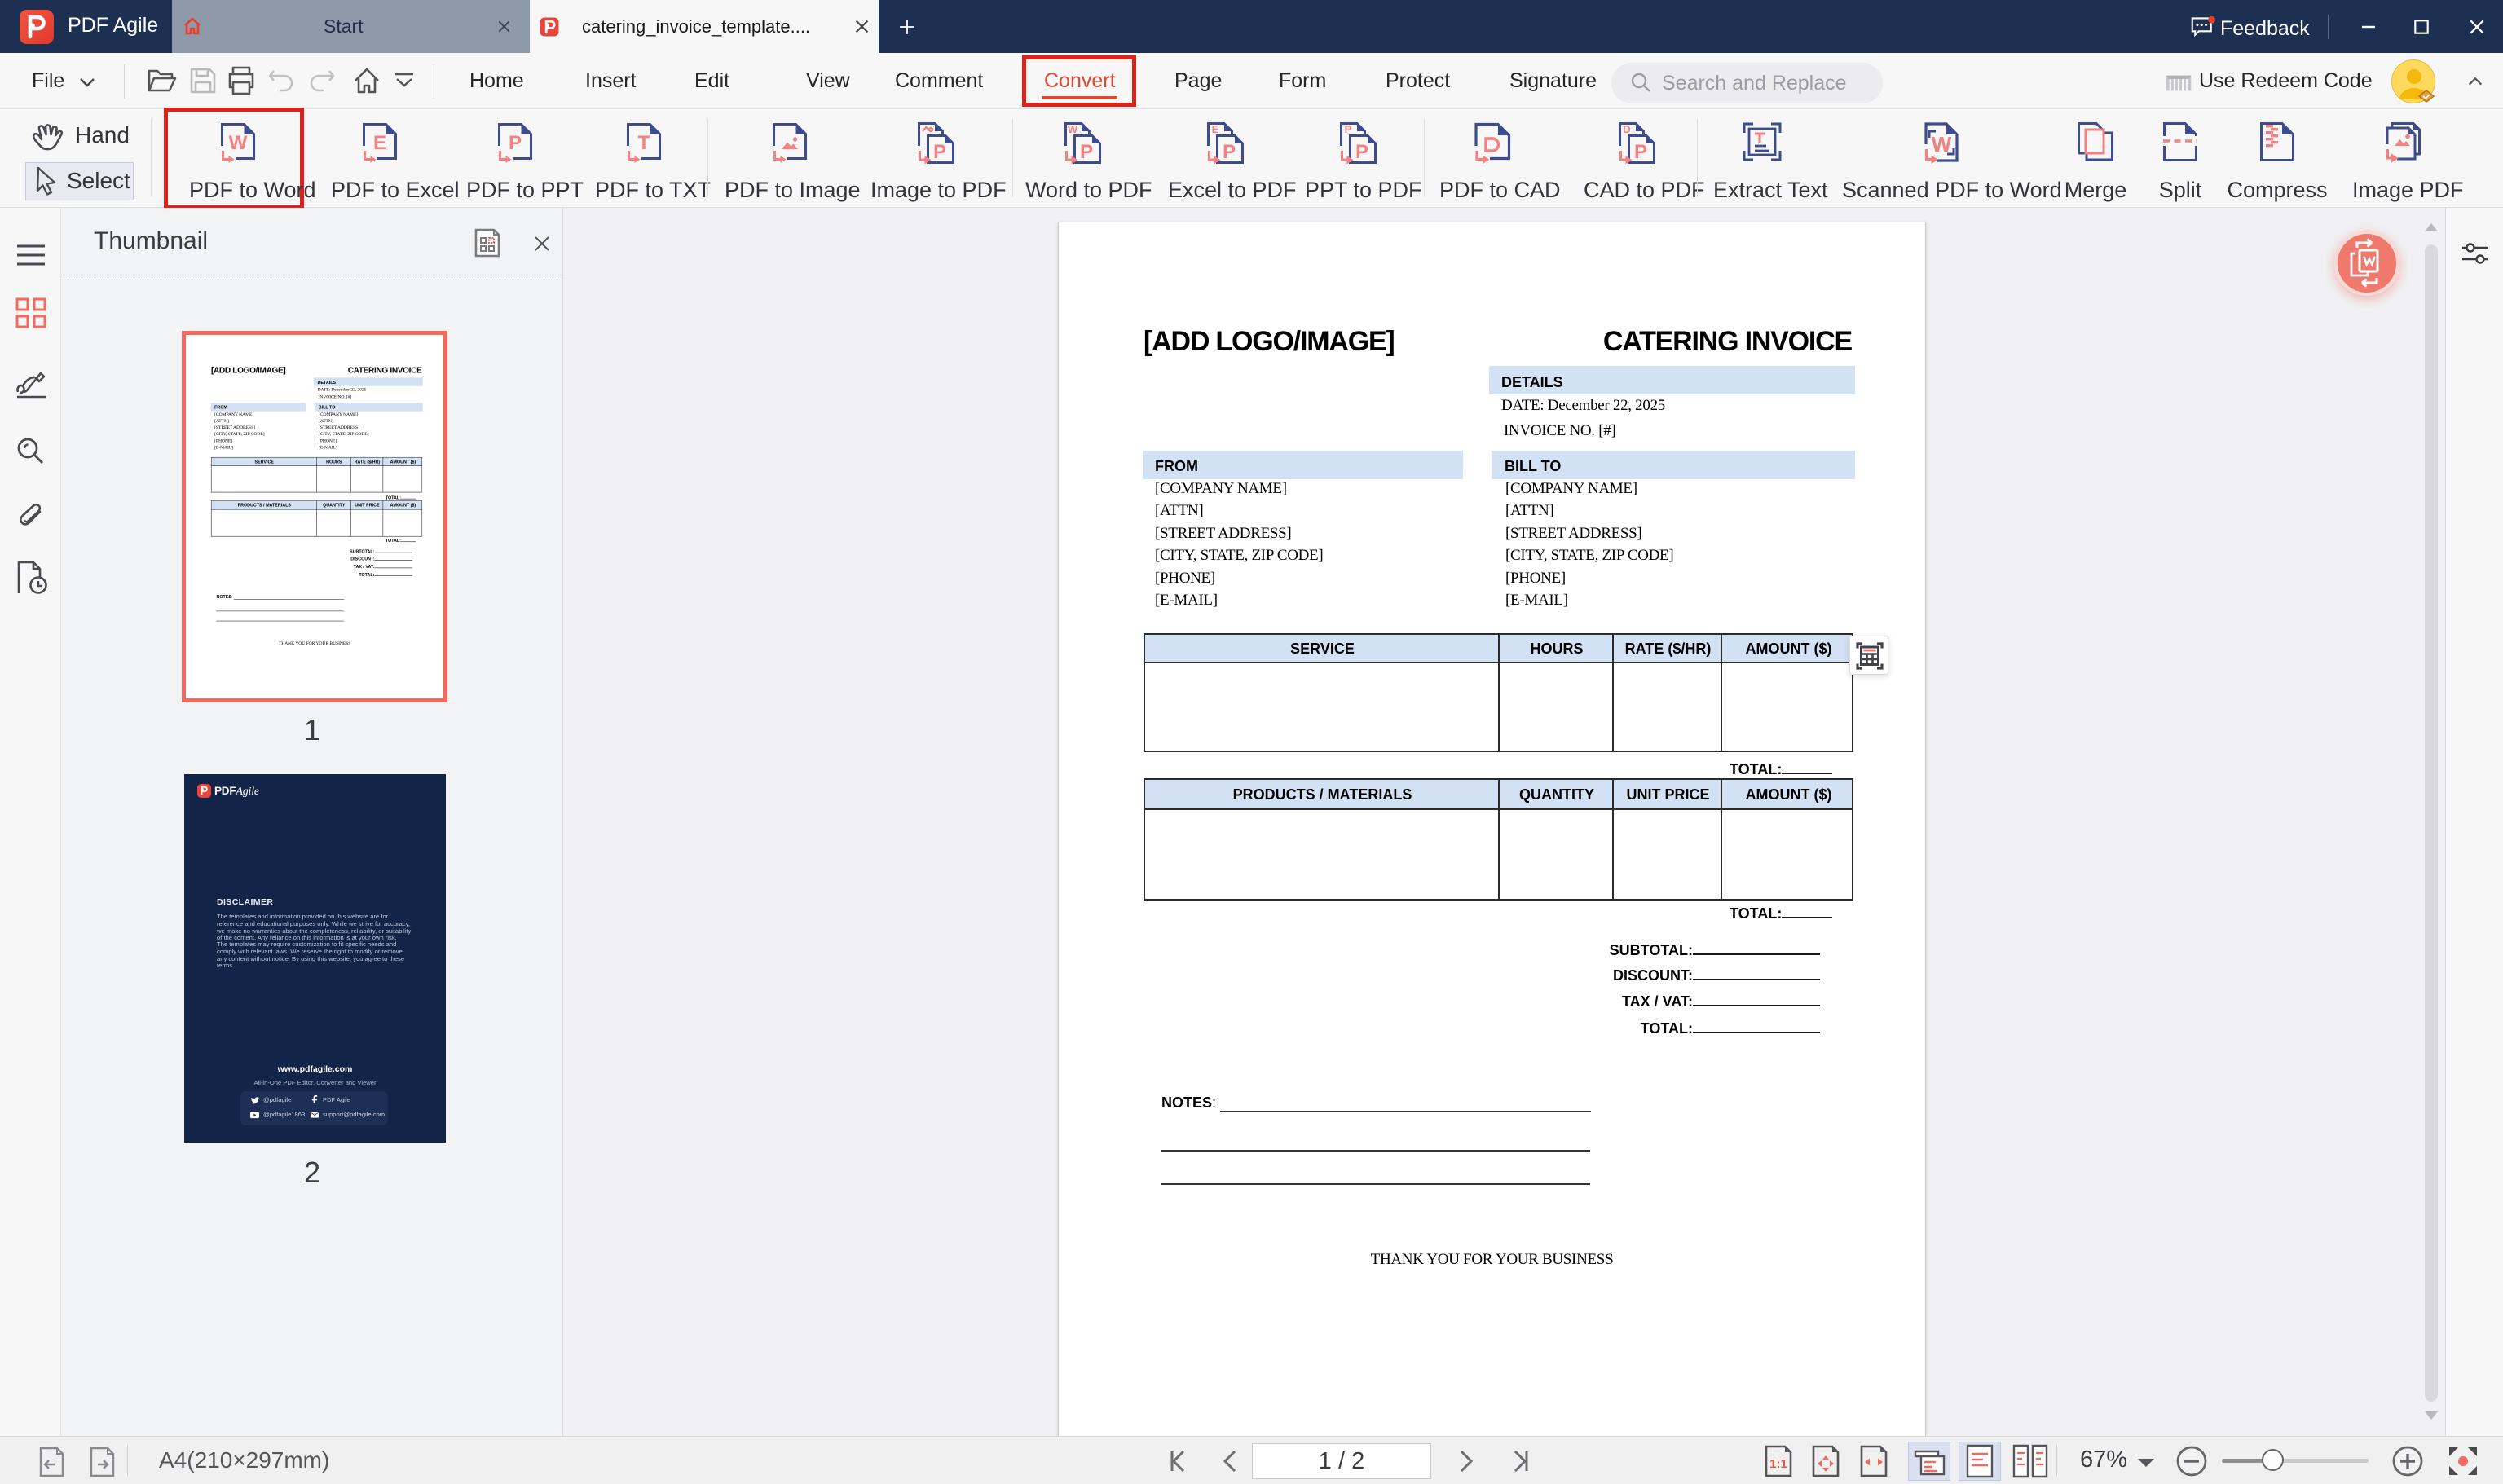 The height and width of the screenshot is (1484, 2503). Describe the element at coordinates (644, 143) in the screenshot. I see `svg-text: T` at that location.